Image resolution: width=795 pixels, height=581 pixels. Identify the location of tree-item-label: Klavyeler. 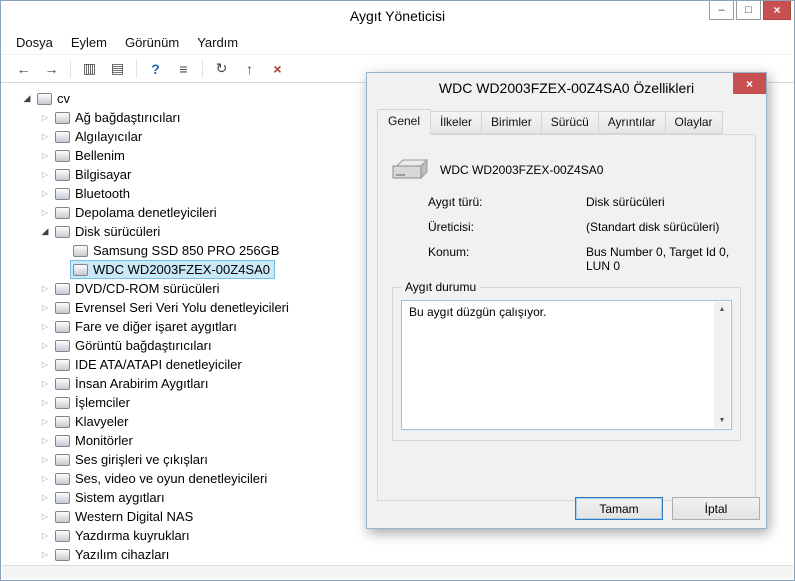
(102, 421).